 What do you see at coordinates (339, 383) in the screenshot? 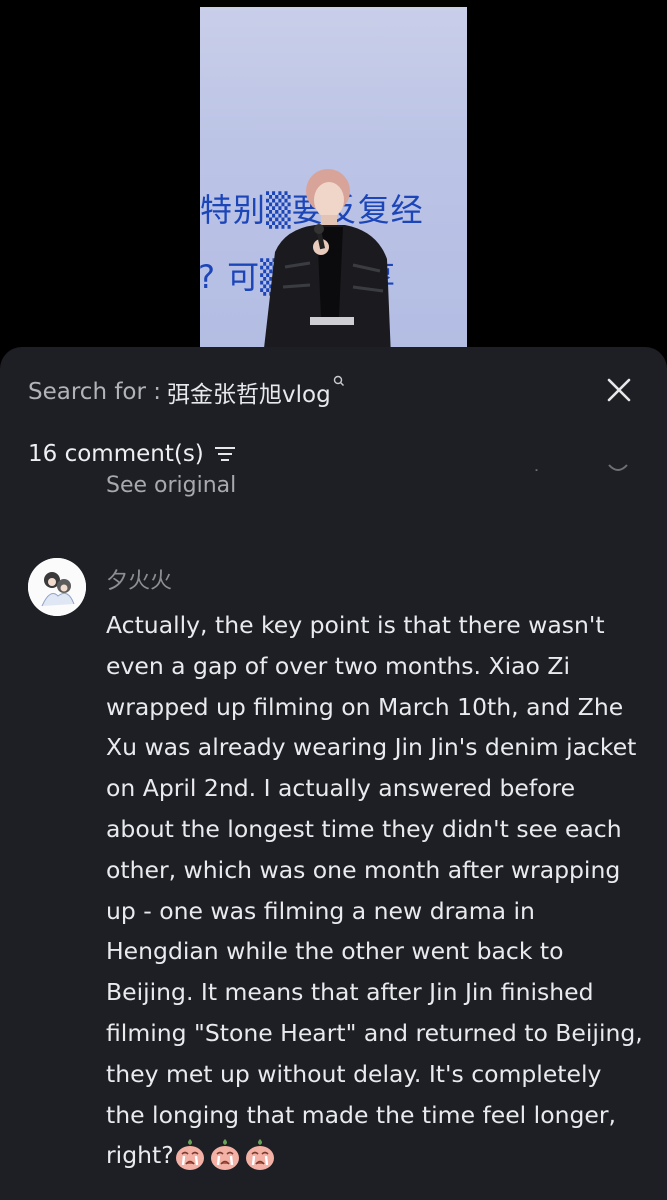
I see `search-icon` at bounding box center [339, 383].